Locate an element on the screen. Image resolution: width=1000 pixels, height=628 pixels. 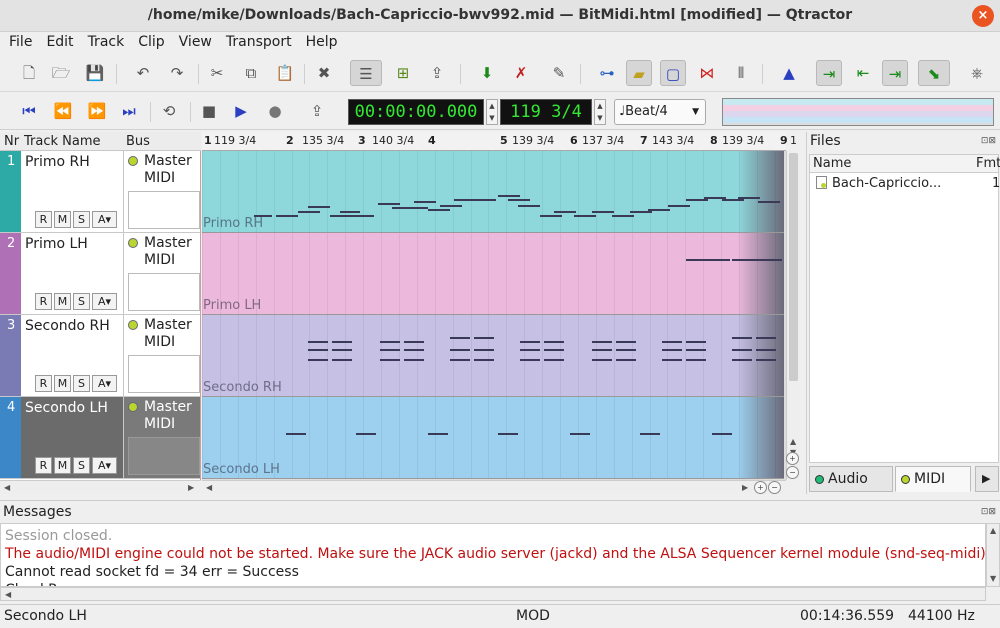
menu-clip: Clip is located at coordinates (149, 41).